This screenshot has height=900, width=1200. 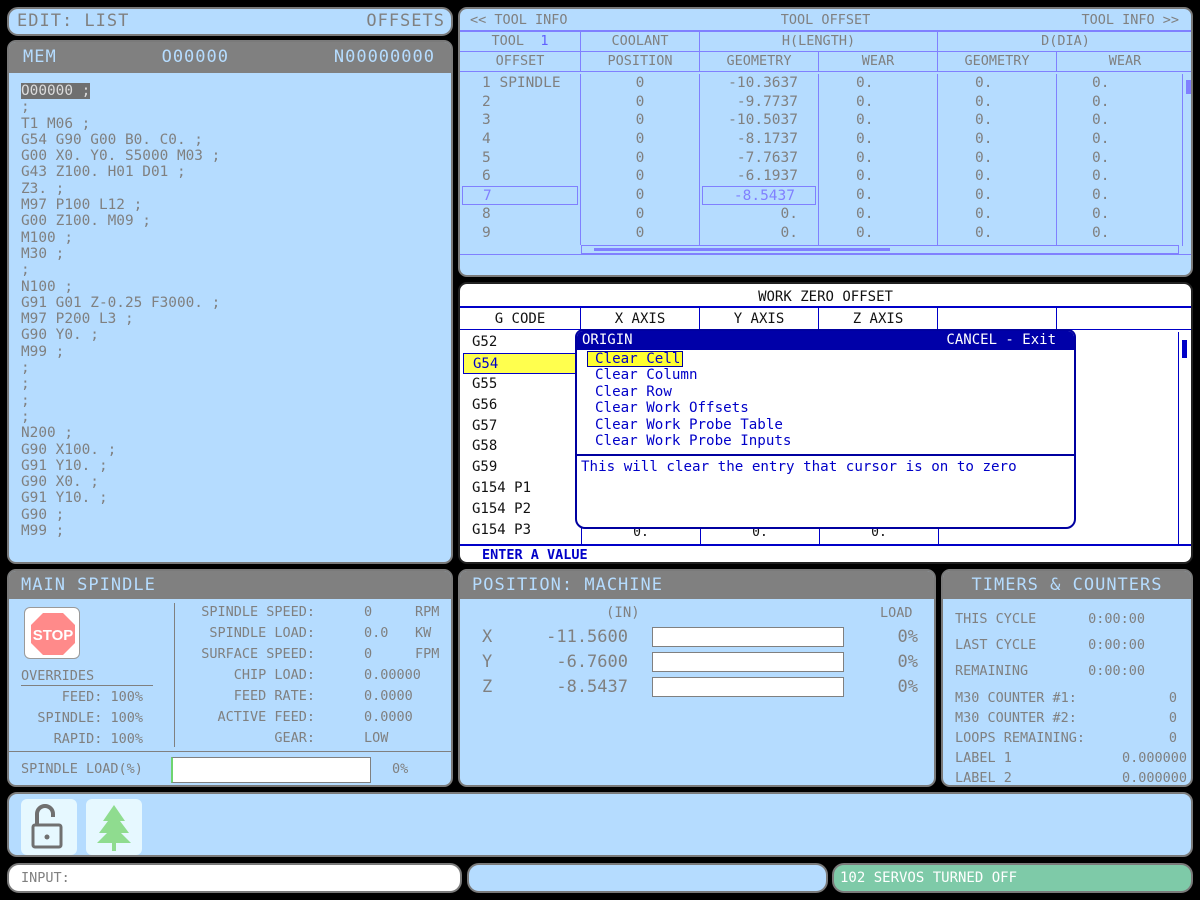 What do you see at coordinates (236, 124) in the screenshot?
I see `program-line: T1 M06 ;` at bounding box center [236, 124].